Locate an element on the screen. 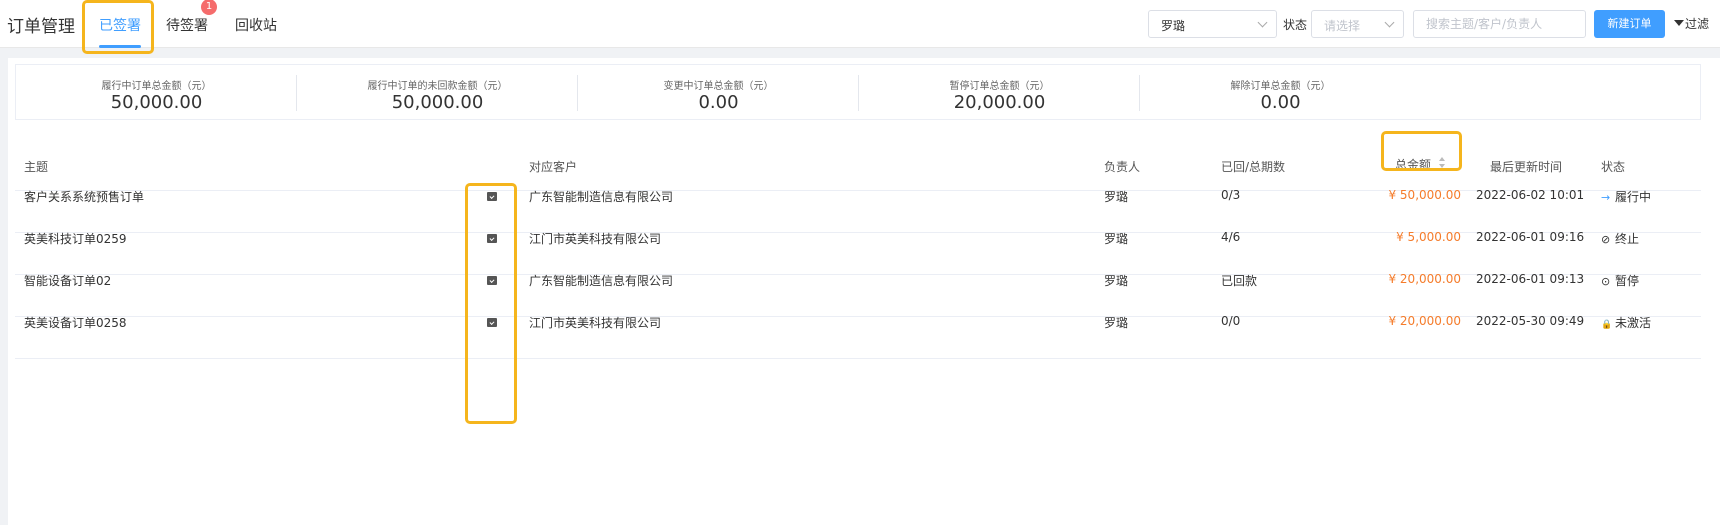 This screenshot has width=1720, height=525. row-periods: 4/6 is located at coordinates (1231, 237).